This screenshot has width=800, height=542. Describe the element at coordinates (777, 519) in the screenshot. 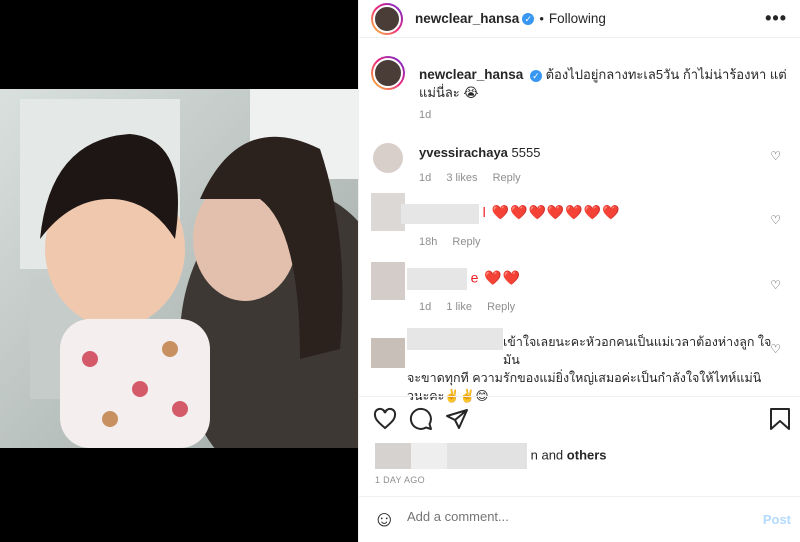

I see `post-comment-button: Post` at that location.